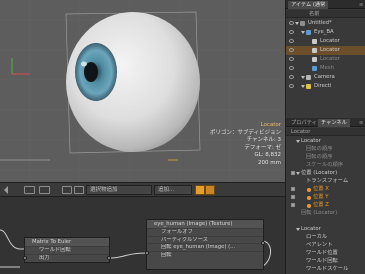  I want to click on node-port-world-rotation: ワールド回転, so click(67, 250).